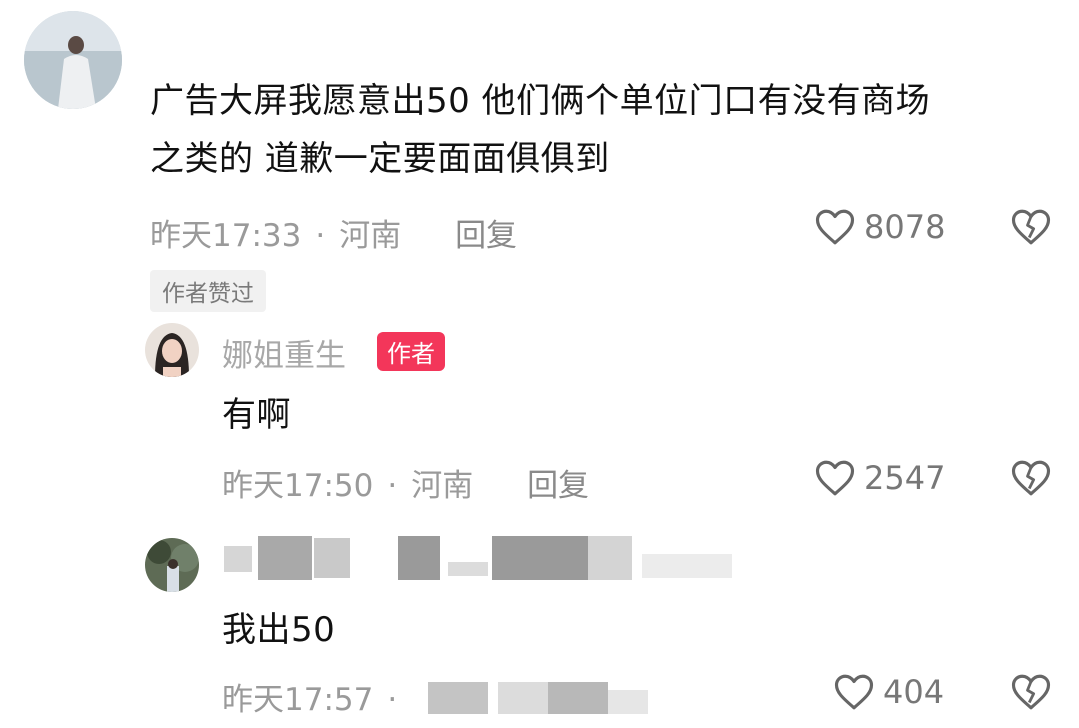 Image resolution: width=1079 pixels, height=728 pixels. I want to click on redacted-location-reply, so click(538, 696).